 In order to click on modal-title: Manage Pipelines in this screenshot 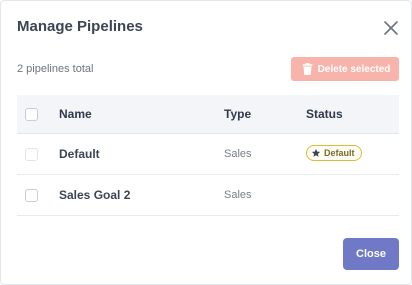, I will do `click(80, 26)`.